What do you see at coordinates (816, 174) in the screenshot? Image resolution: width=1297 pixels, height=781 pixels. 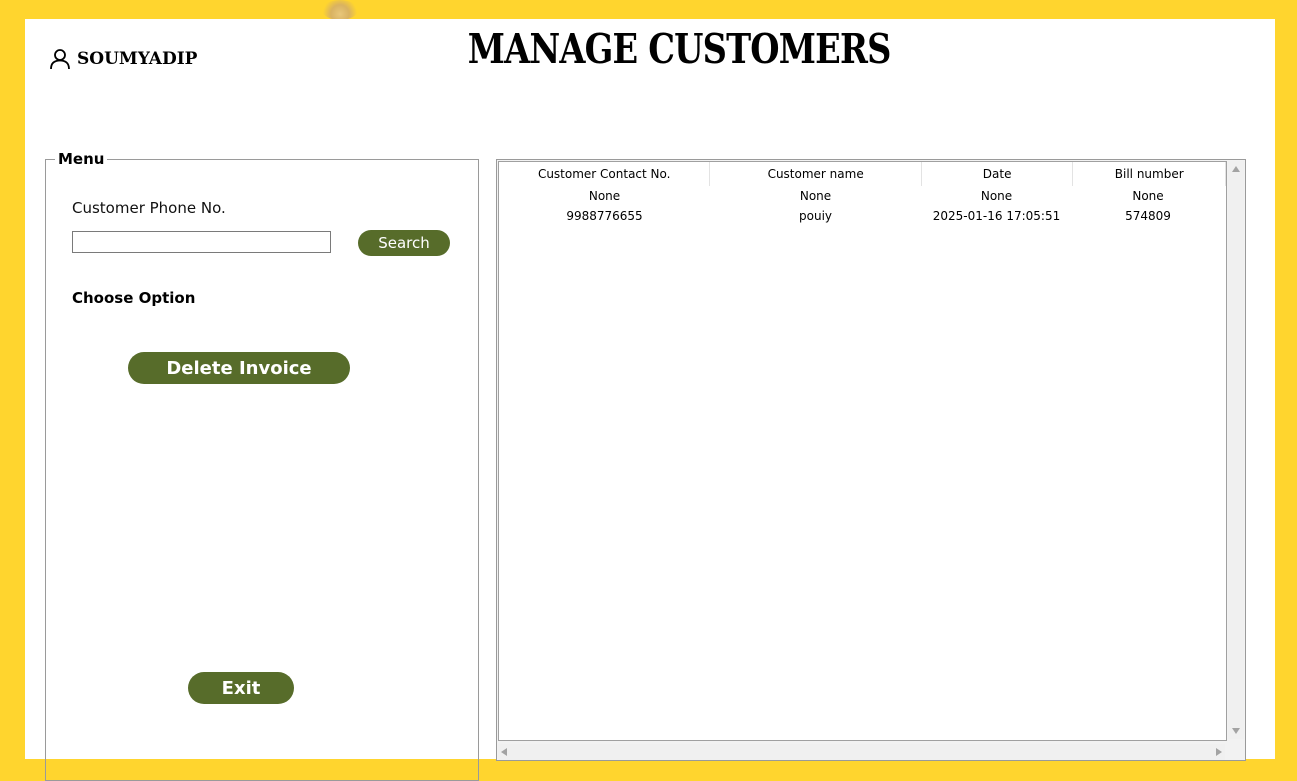 I see `column-header-name: Customer name` at bounding box center [816, 174].